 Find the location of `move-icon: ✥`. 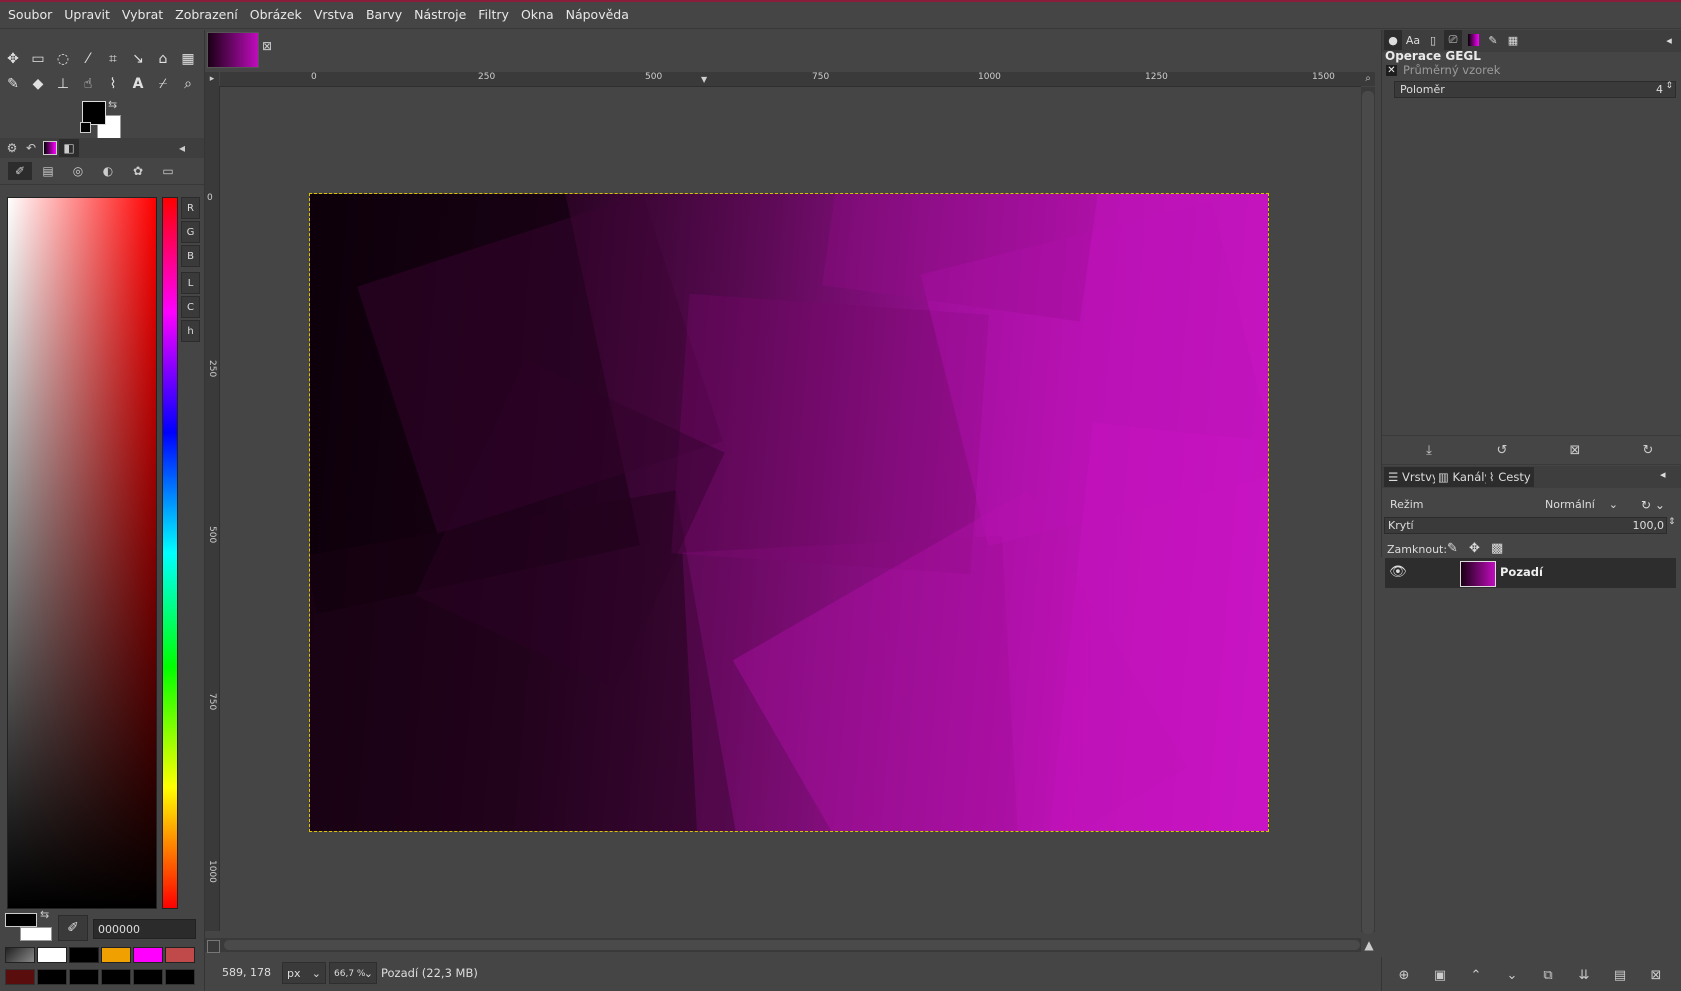

move-icon: ✥ is located at coordinates (13, 59).